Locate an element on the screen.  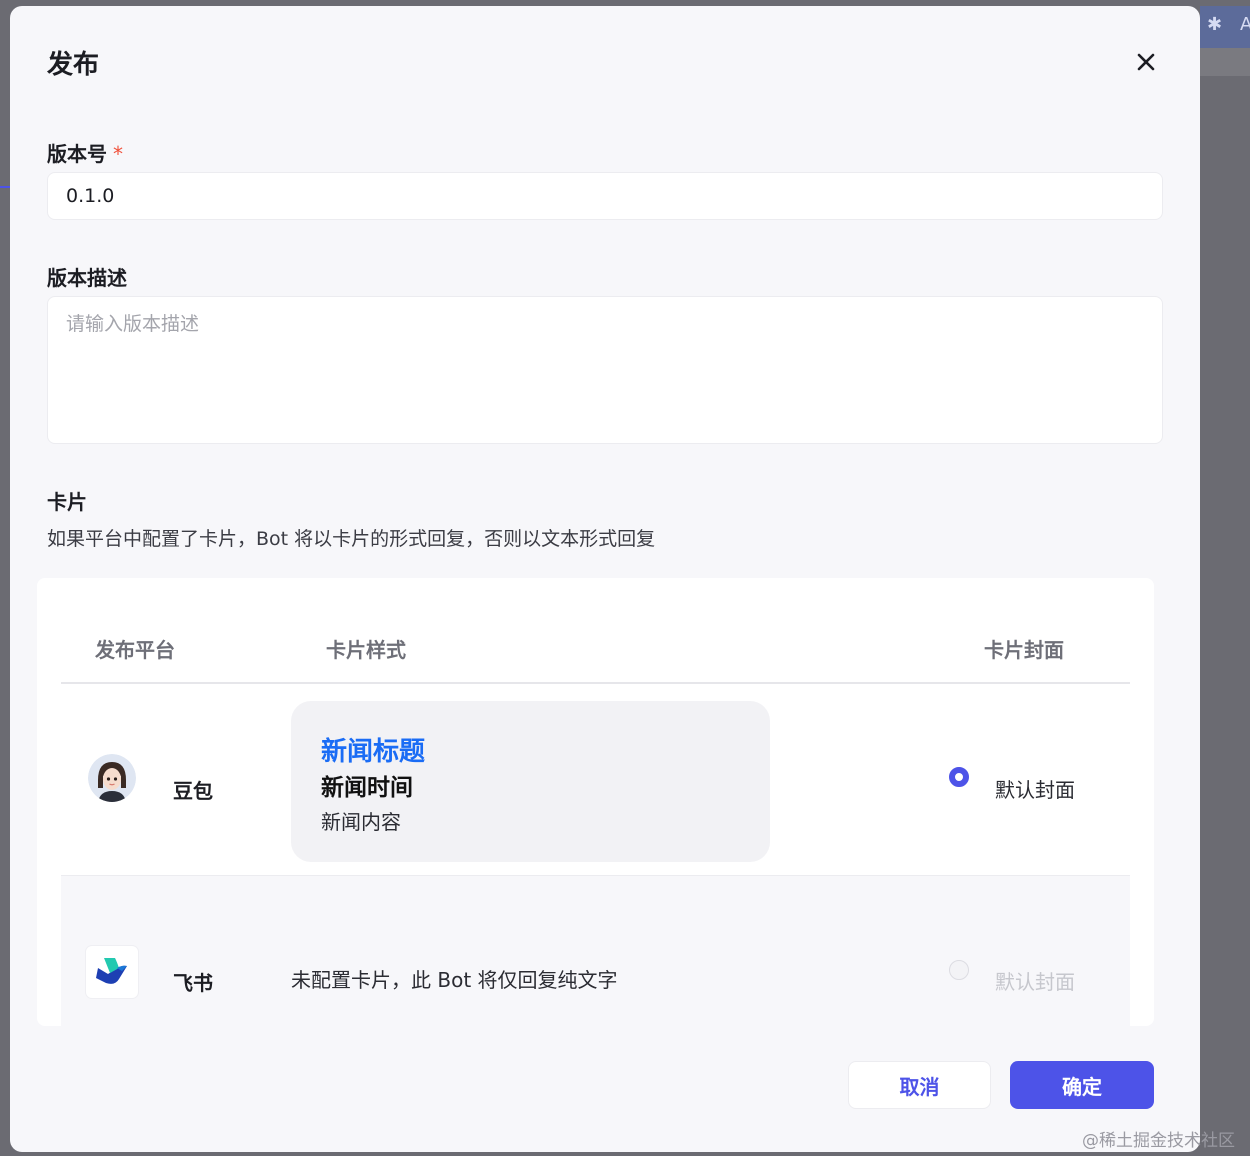
version-input is located at coordinates (605, 196).